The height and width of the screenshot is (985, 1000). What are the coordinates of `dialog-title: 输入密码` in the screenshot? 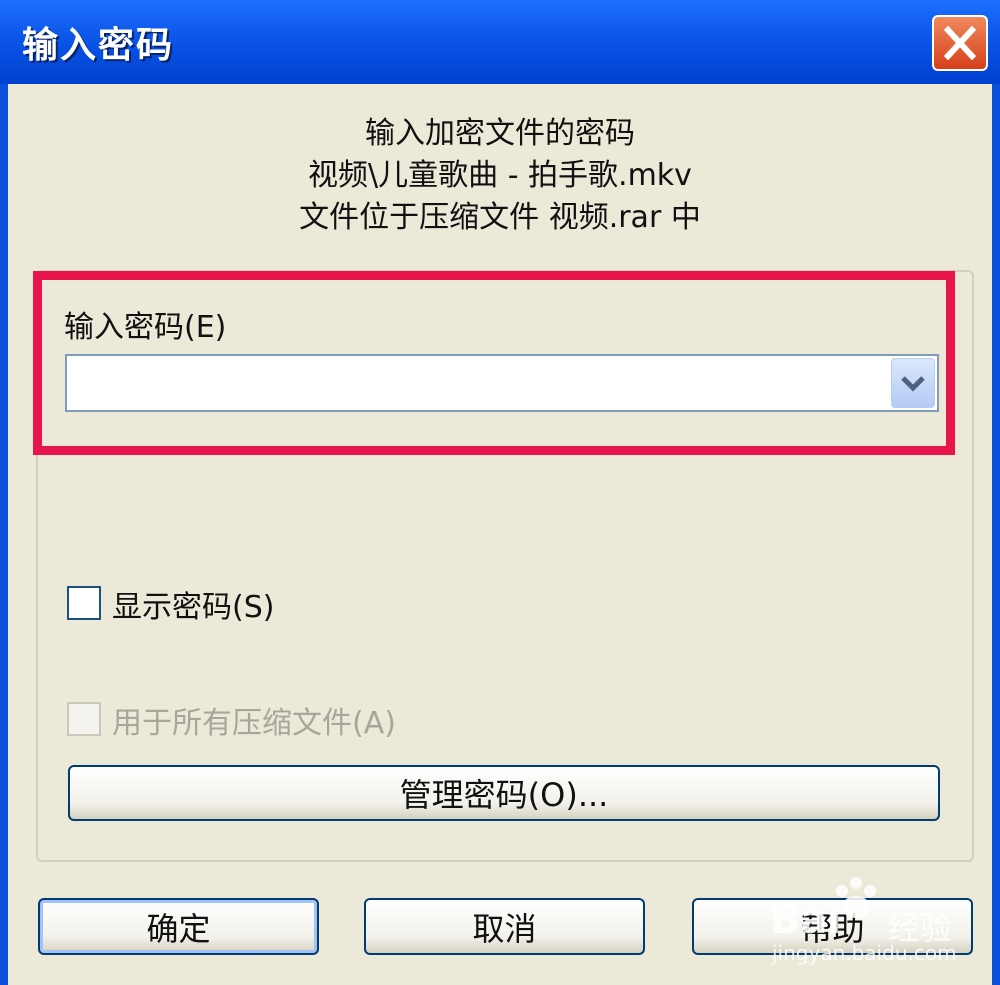 It's located at (98, 45).